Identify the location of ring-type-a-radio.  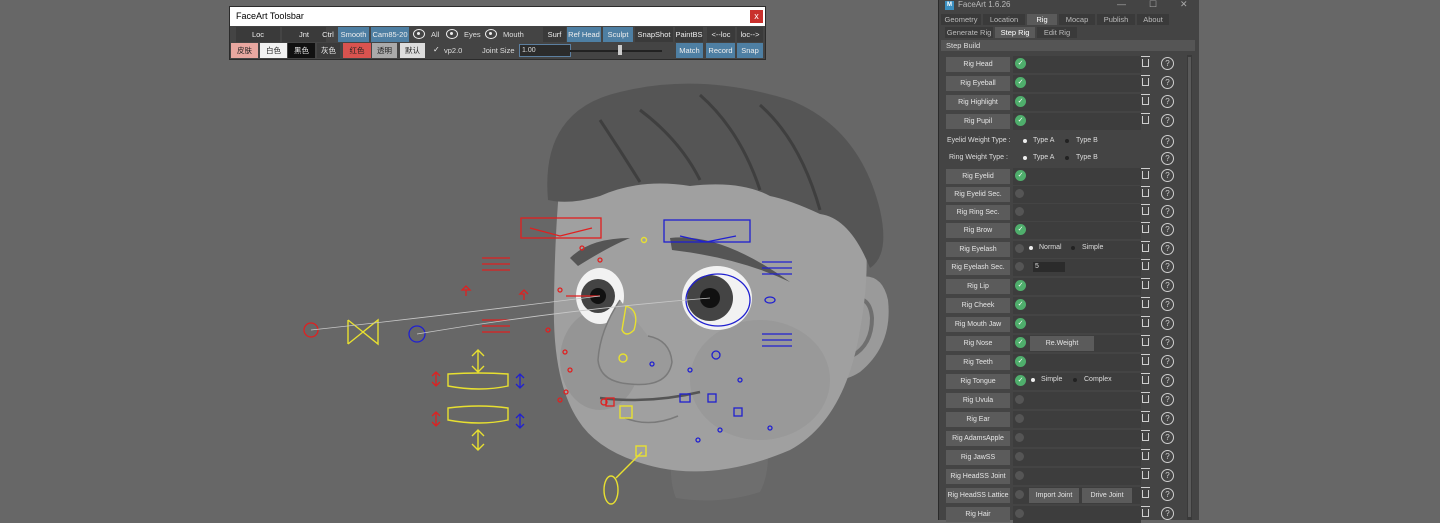
(1025, 158).